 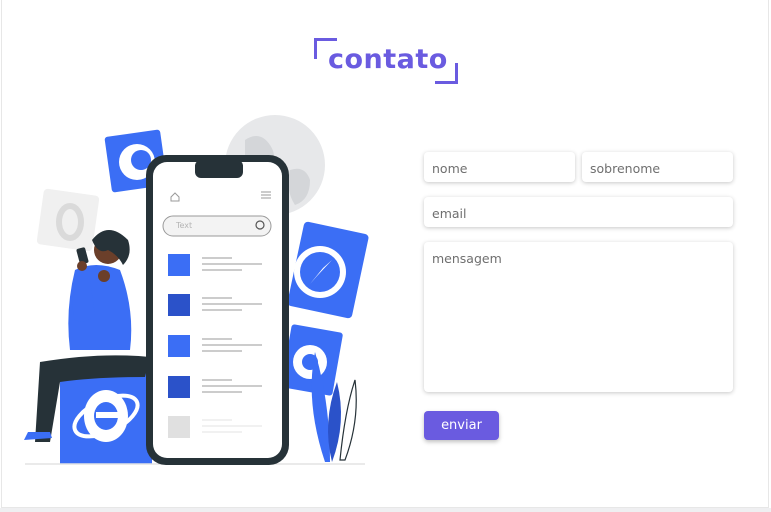 I want to click on phone-search-text: Text, so click(x=184, y=225).